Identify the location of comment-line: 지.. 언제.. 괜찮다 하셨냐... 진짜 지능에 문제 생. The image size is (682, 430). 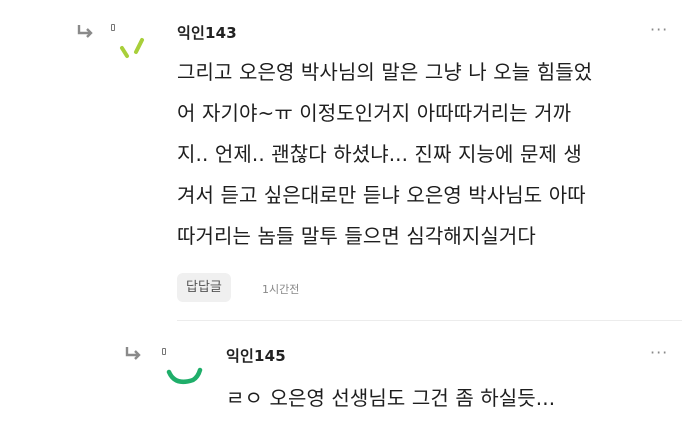
(379, 154).